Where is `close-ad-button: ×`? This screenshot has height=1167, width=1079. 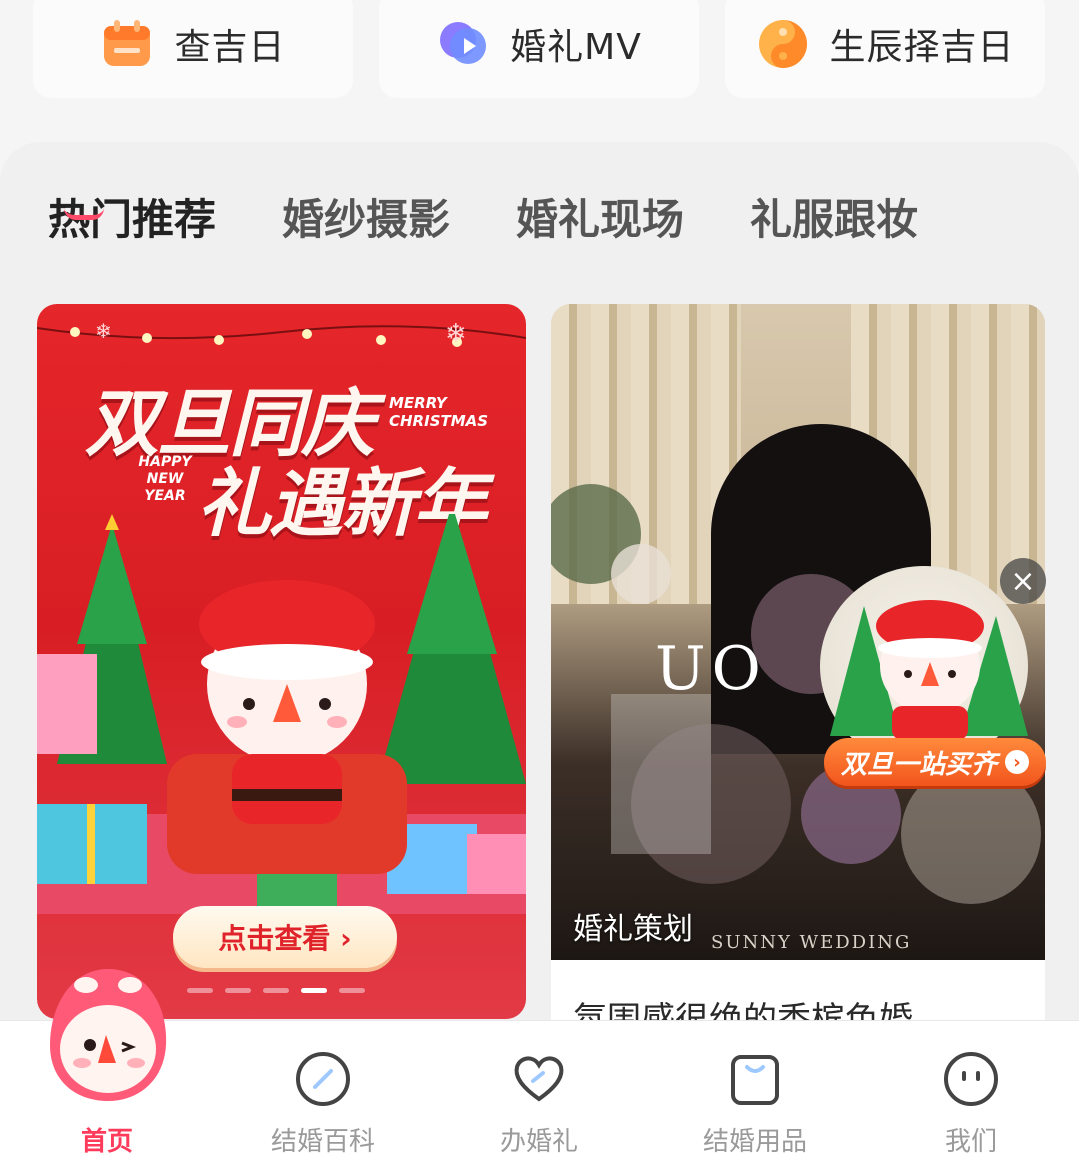 close-ad-button: × is located at coordinates (1023, 581).